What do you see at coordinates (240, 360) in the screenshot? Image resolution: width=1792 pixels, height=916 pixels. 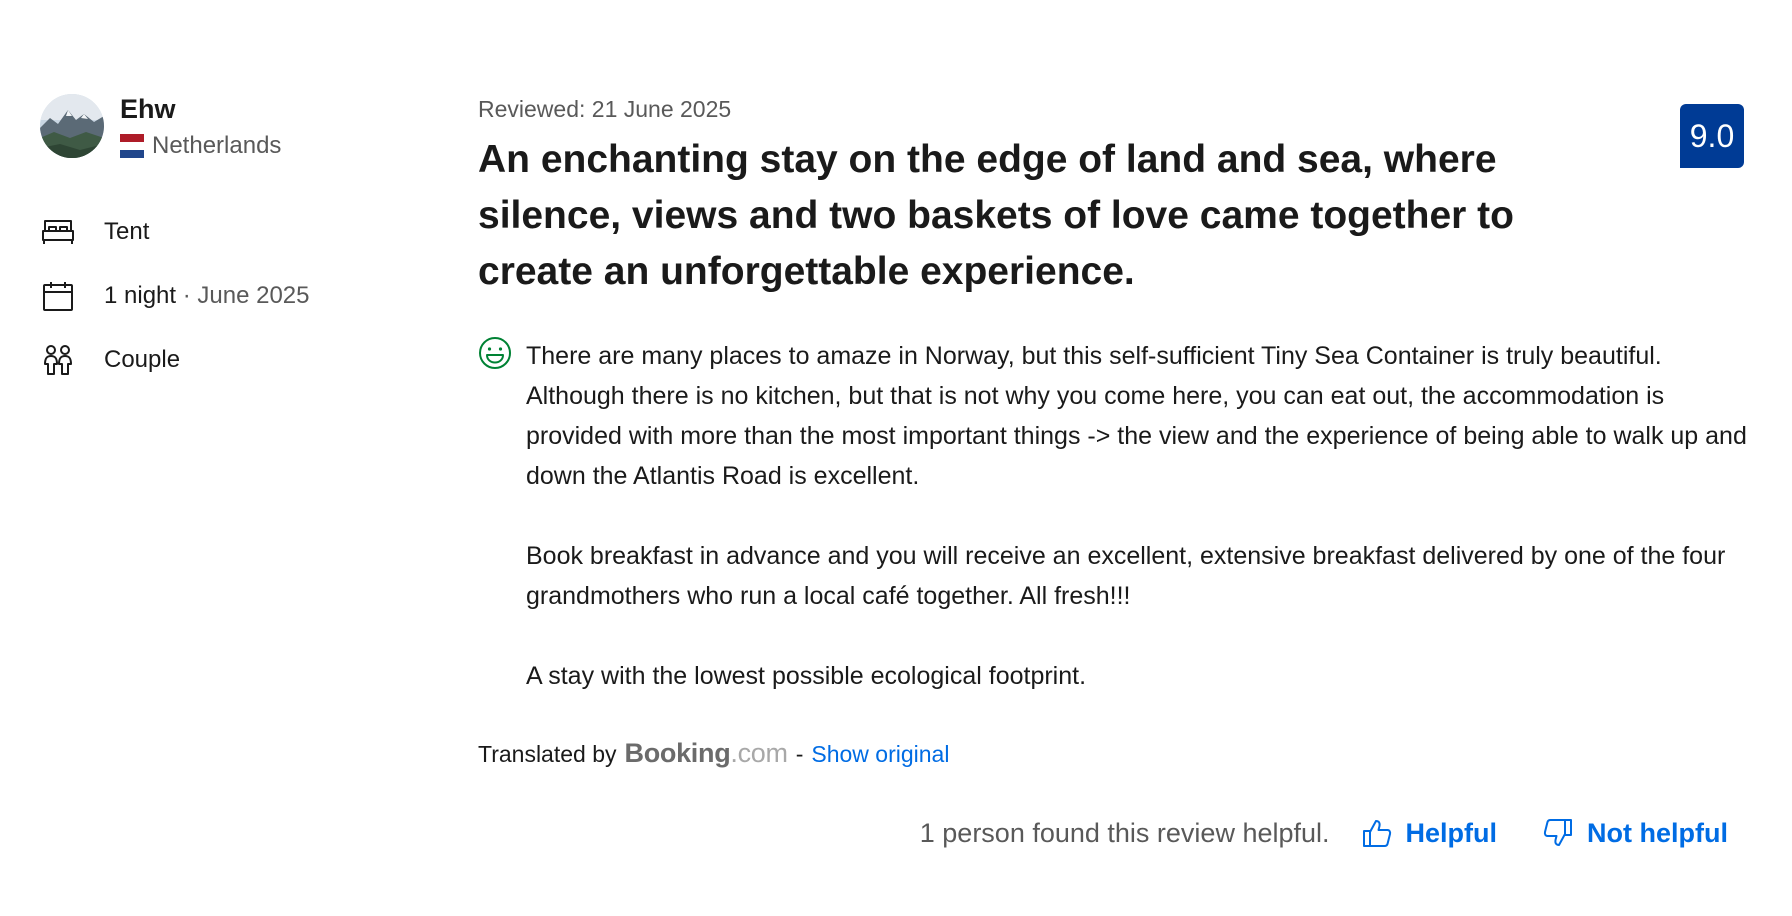 I see `traveler-type-row: Couple` at bounding box center [240, 360].